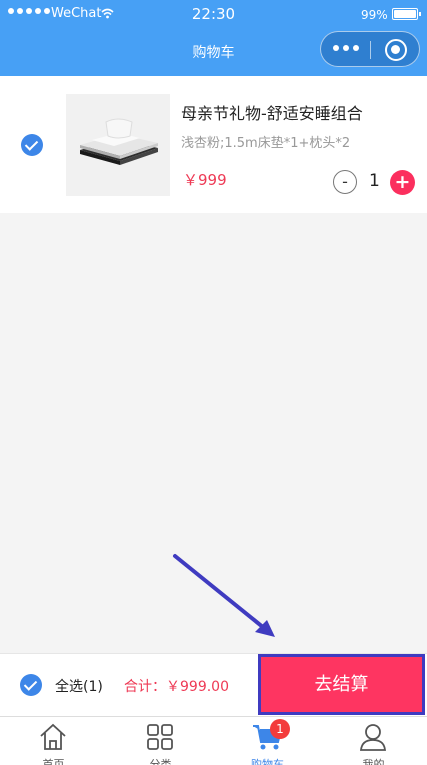 The image size is (427, 765). What do you see at coordinates (374, 15) in the screenshot?
I see `battery-percent: 99%` at bounding box center [374, 15].